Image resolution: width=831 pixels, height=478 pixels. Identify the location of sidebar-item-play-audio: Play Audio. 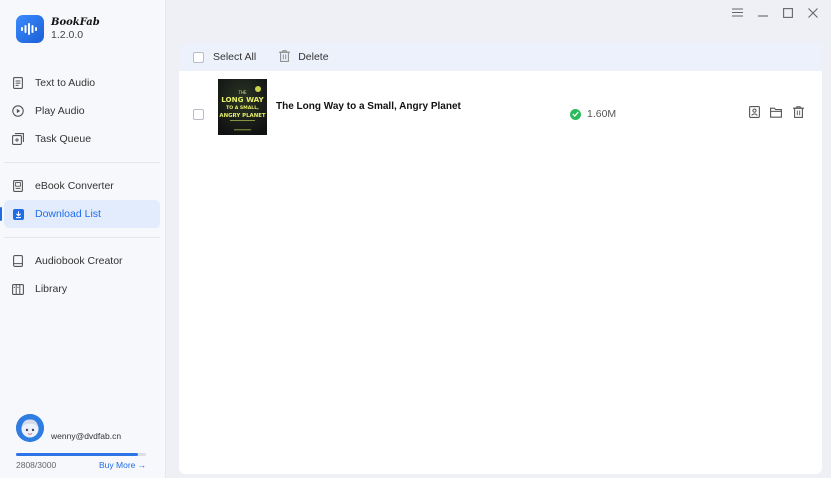
(82, 111).